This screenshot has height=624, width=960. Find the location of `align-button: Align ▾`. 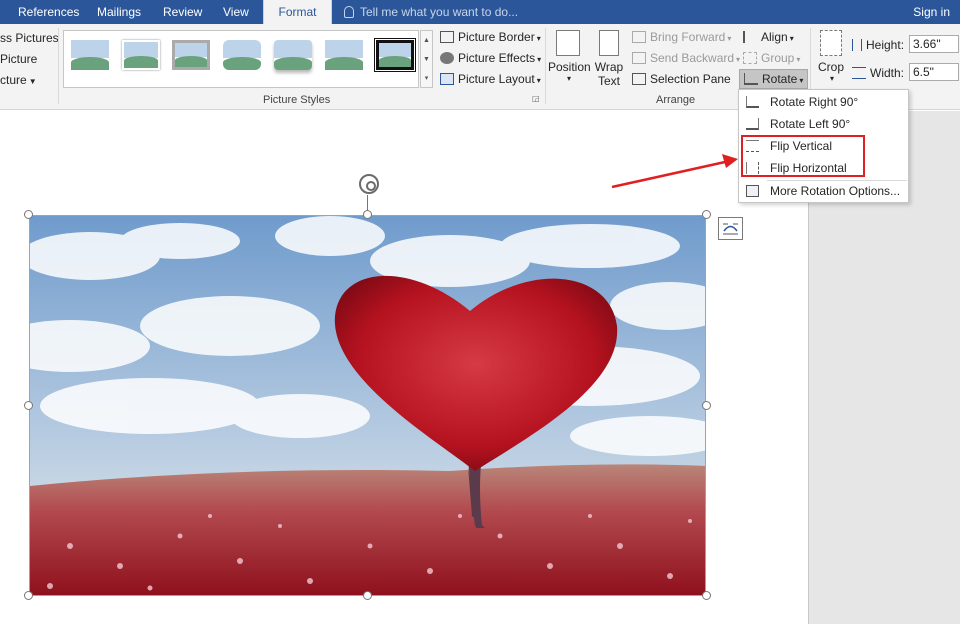

align-button: Align ▾ is located at coordinates (768, 37).